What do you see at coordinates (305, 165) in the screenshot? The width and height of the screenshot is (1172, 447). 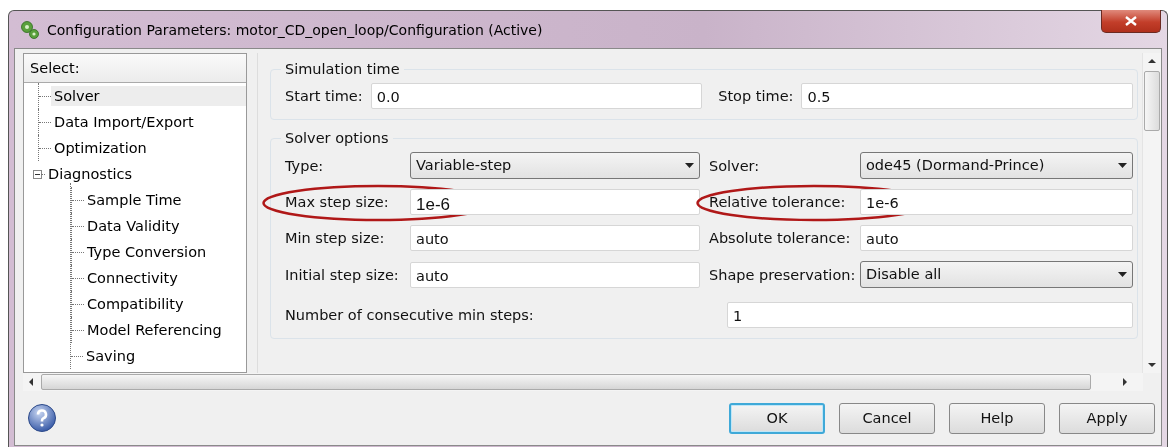 I see `field-label: Type:` at bounding box center [305, 165].